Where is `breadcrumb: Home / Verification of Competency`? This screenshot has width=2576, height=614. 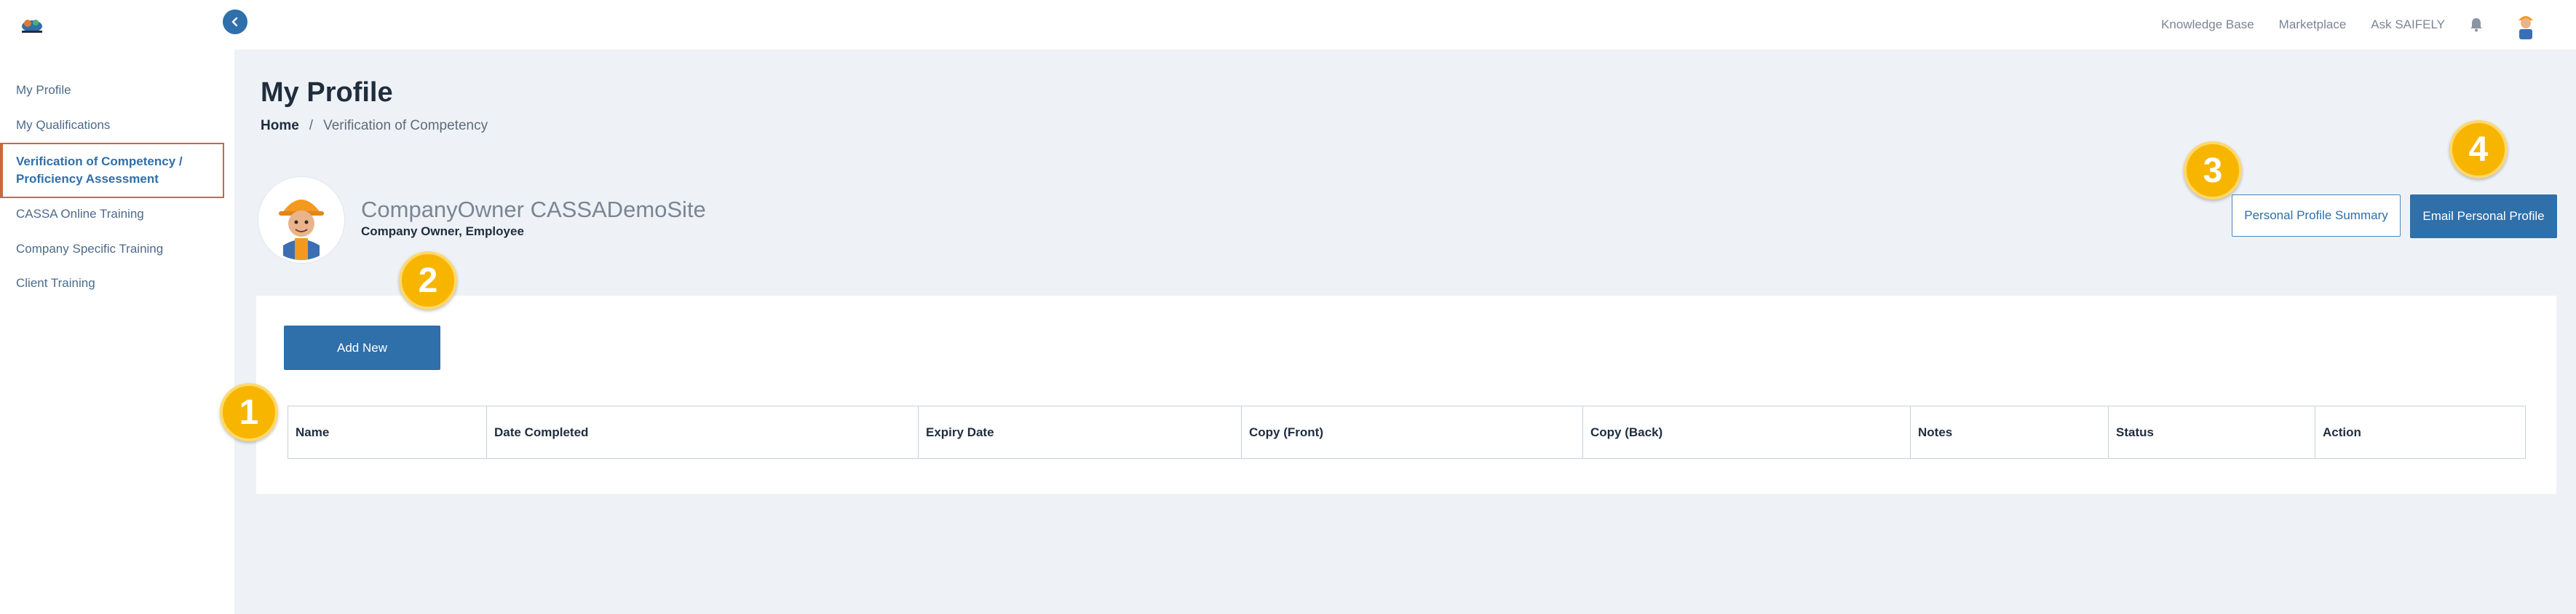 breadcrumb: Home / Verification of Competency is located at coordinates (374, 126).